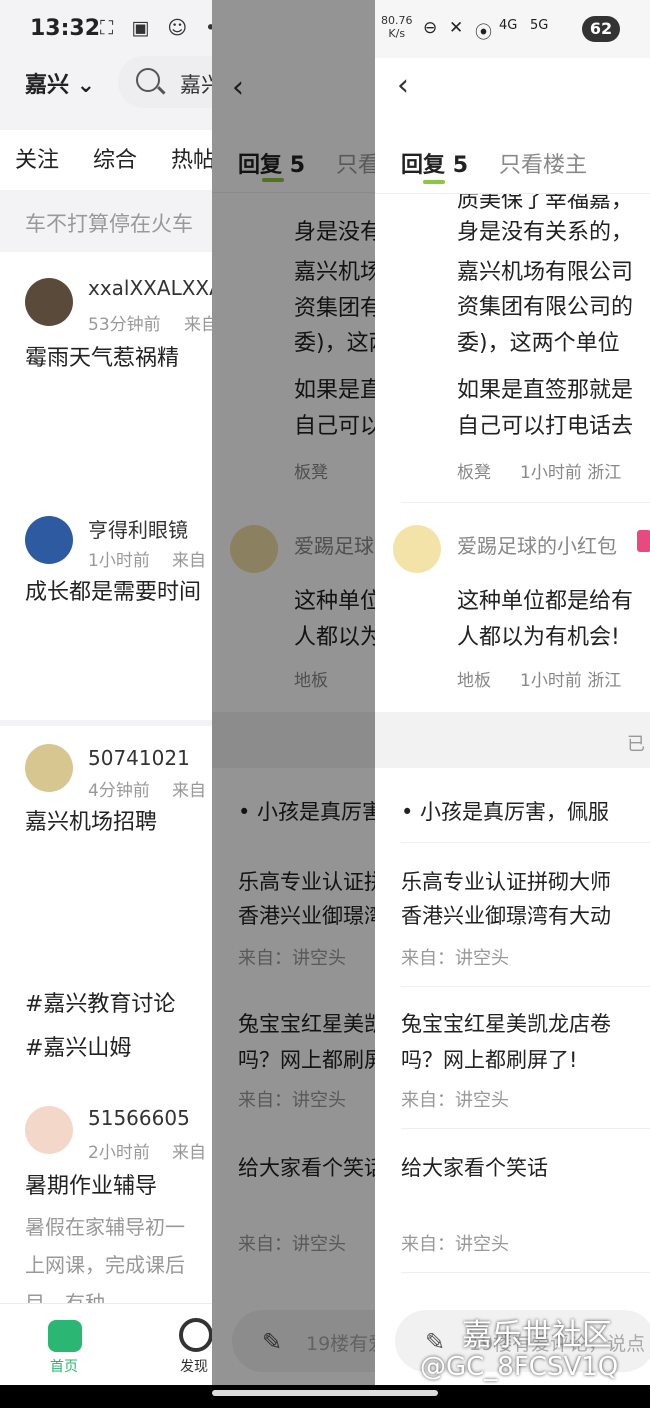  I want to click on body-line: 如果是直签那就是, so click(545, 390).